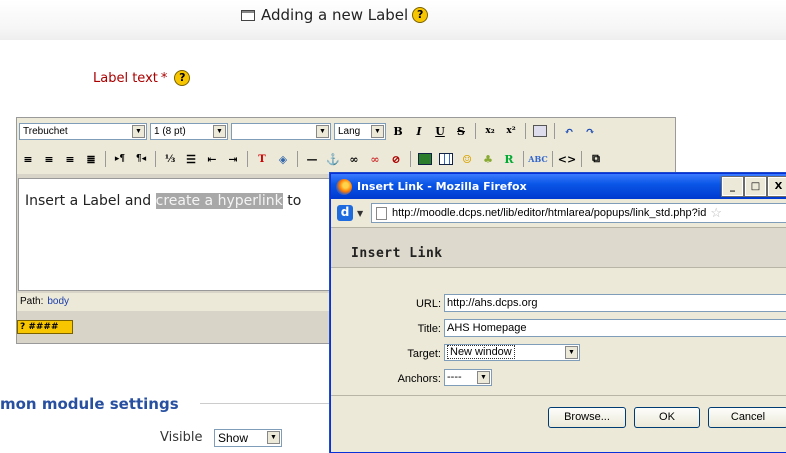 The image size is (786, 453). I want to click on required-mark: *, so click(164, 78).